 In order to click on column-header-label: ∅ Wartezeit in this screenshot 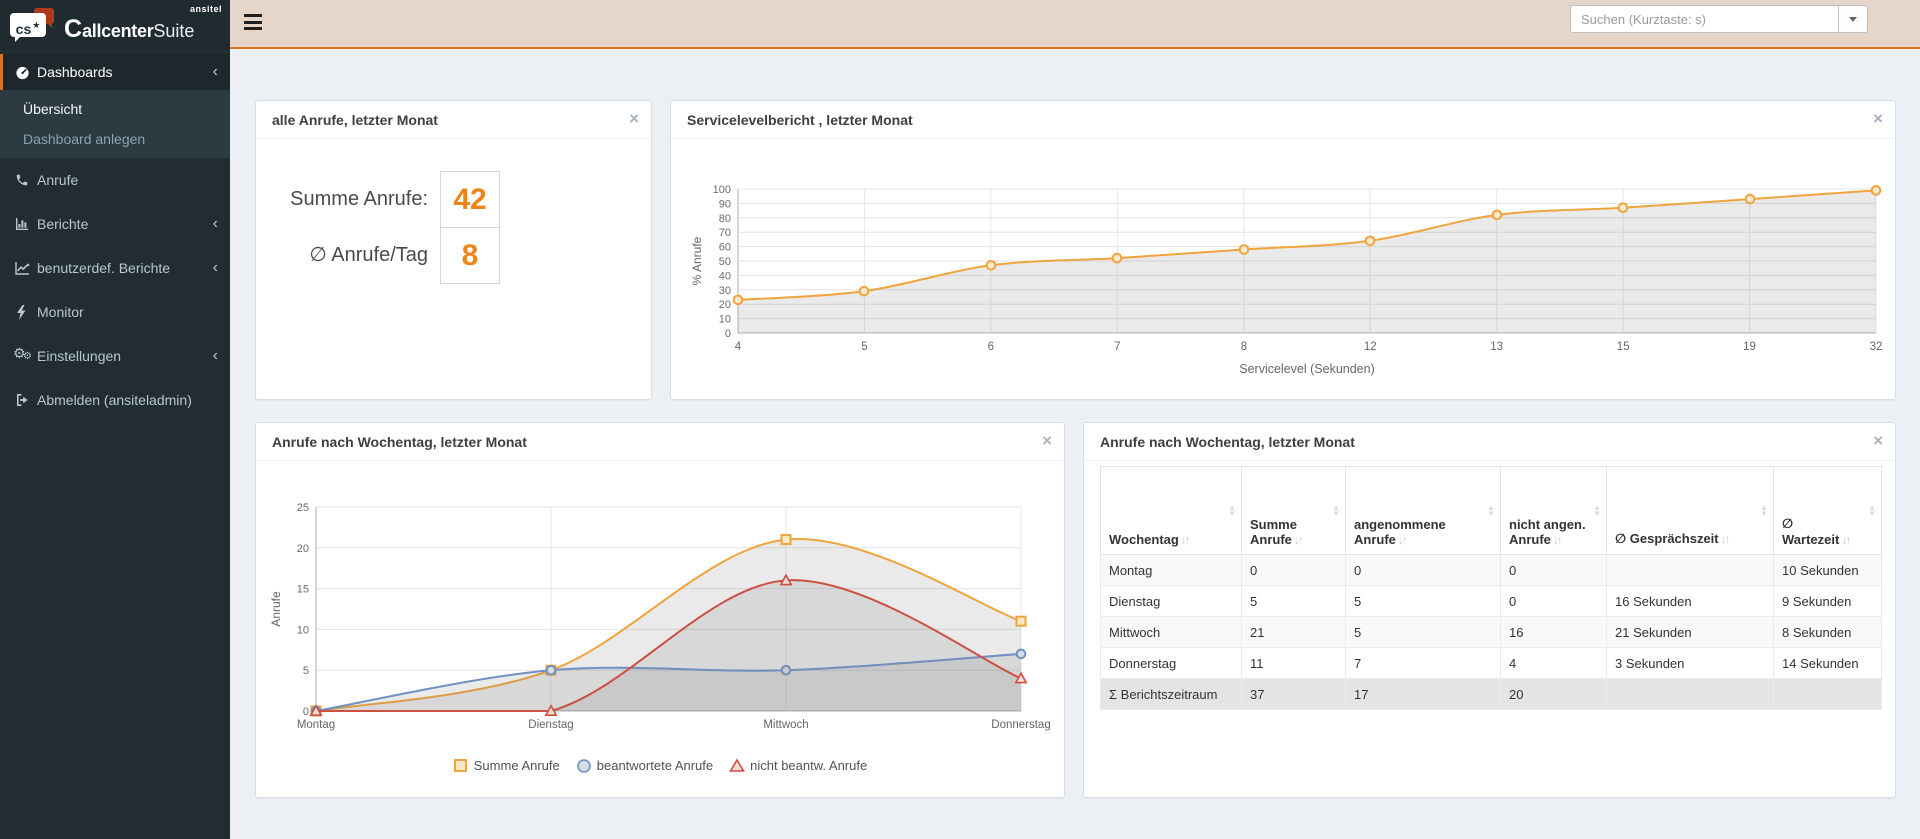, I will do `click(1811, 531)`.